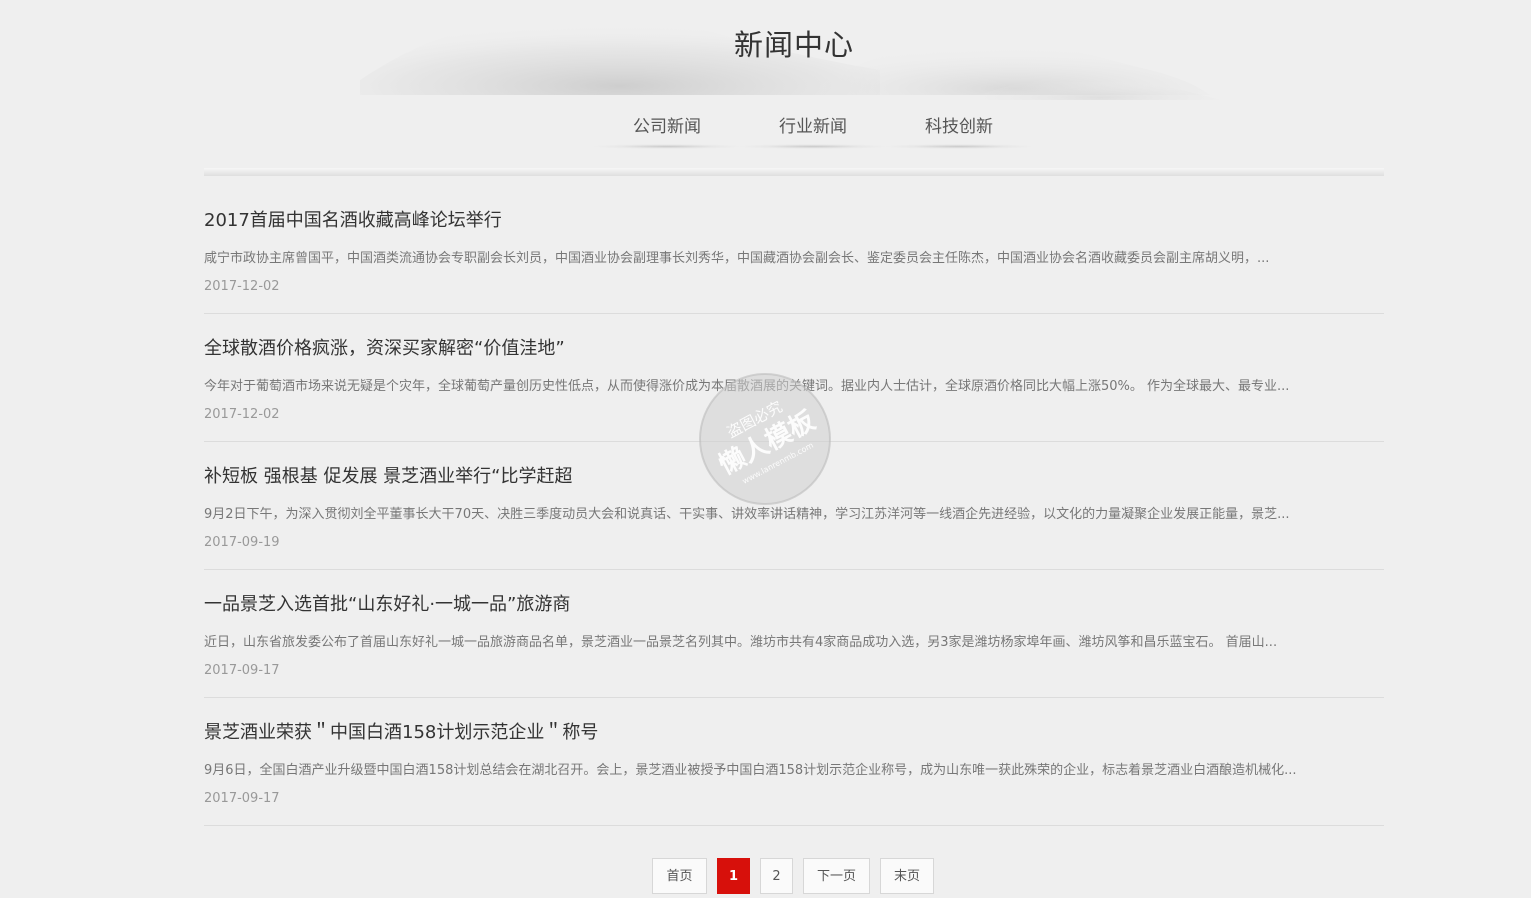  Describe the element at coordinates (836, 876) in the screenshot. I see `next-page-button: 下一页` at that location.